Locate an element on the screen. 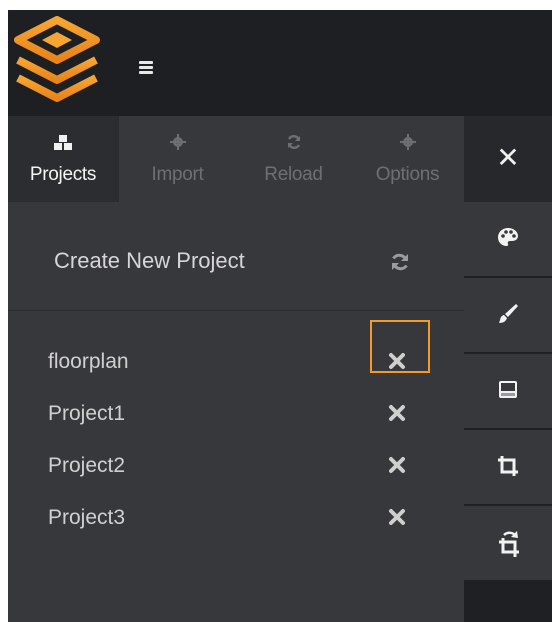 The width and height of the screenshot is (552, 622). tab-options-label: Options is located at coordinates (407, 174).